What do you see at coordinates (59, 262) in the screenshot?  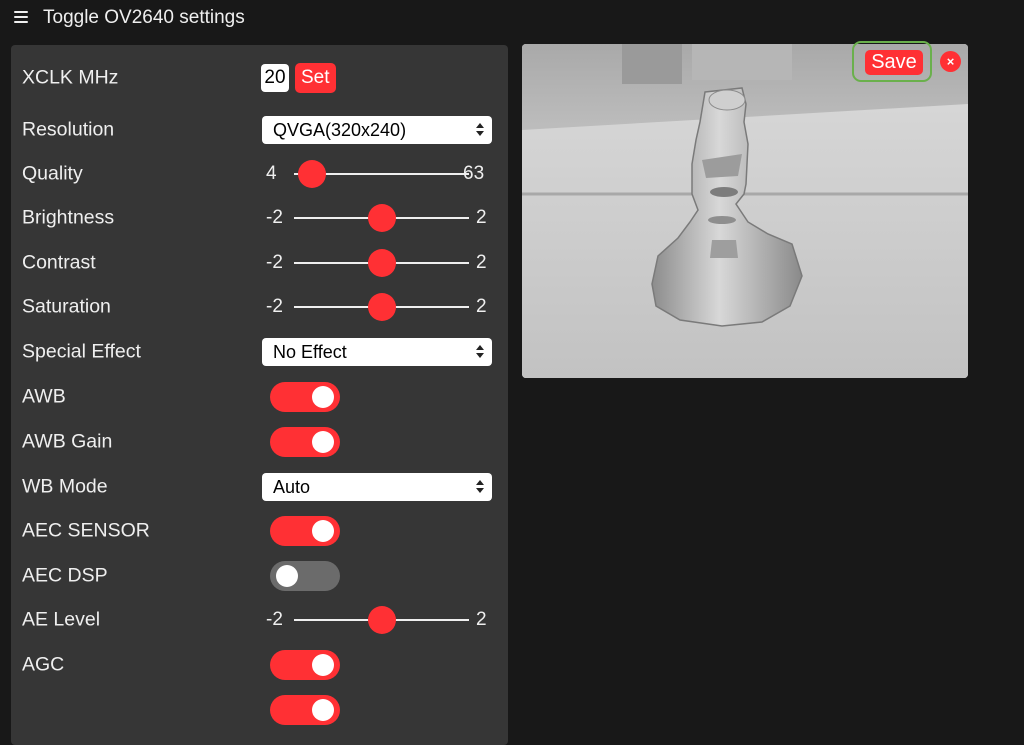 I see `contrast-label: Contrast` at bounding box center [59, 262].